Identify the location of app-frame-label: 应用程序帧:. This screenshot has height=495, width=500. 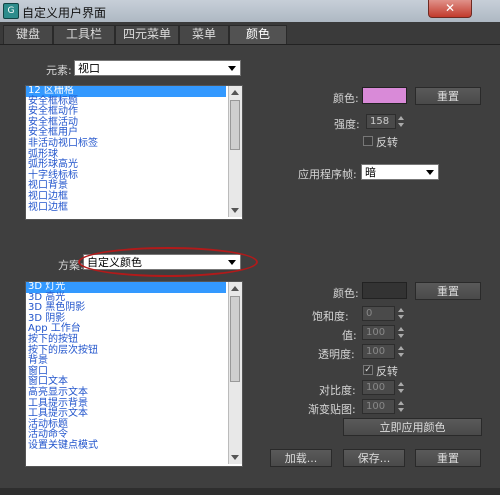
(327, 174).